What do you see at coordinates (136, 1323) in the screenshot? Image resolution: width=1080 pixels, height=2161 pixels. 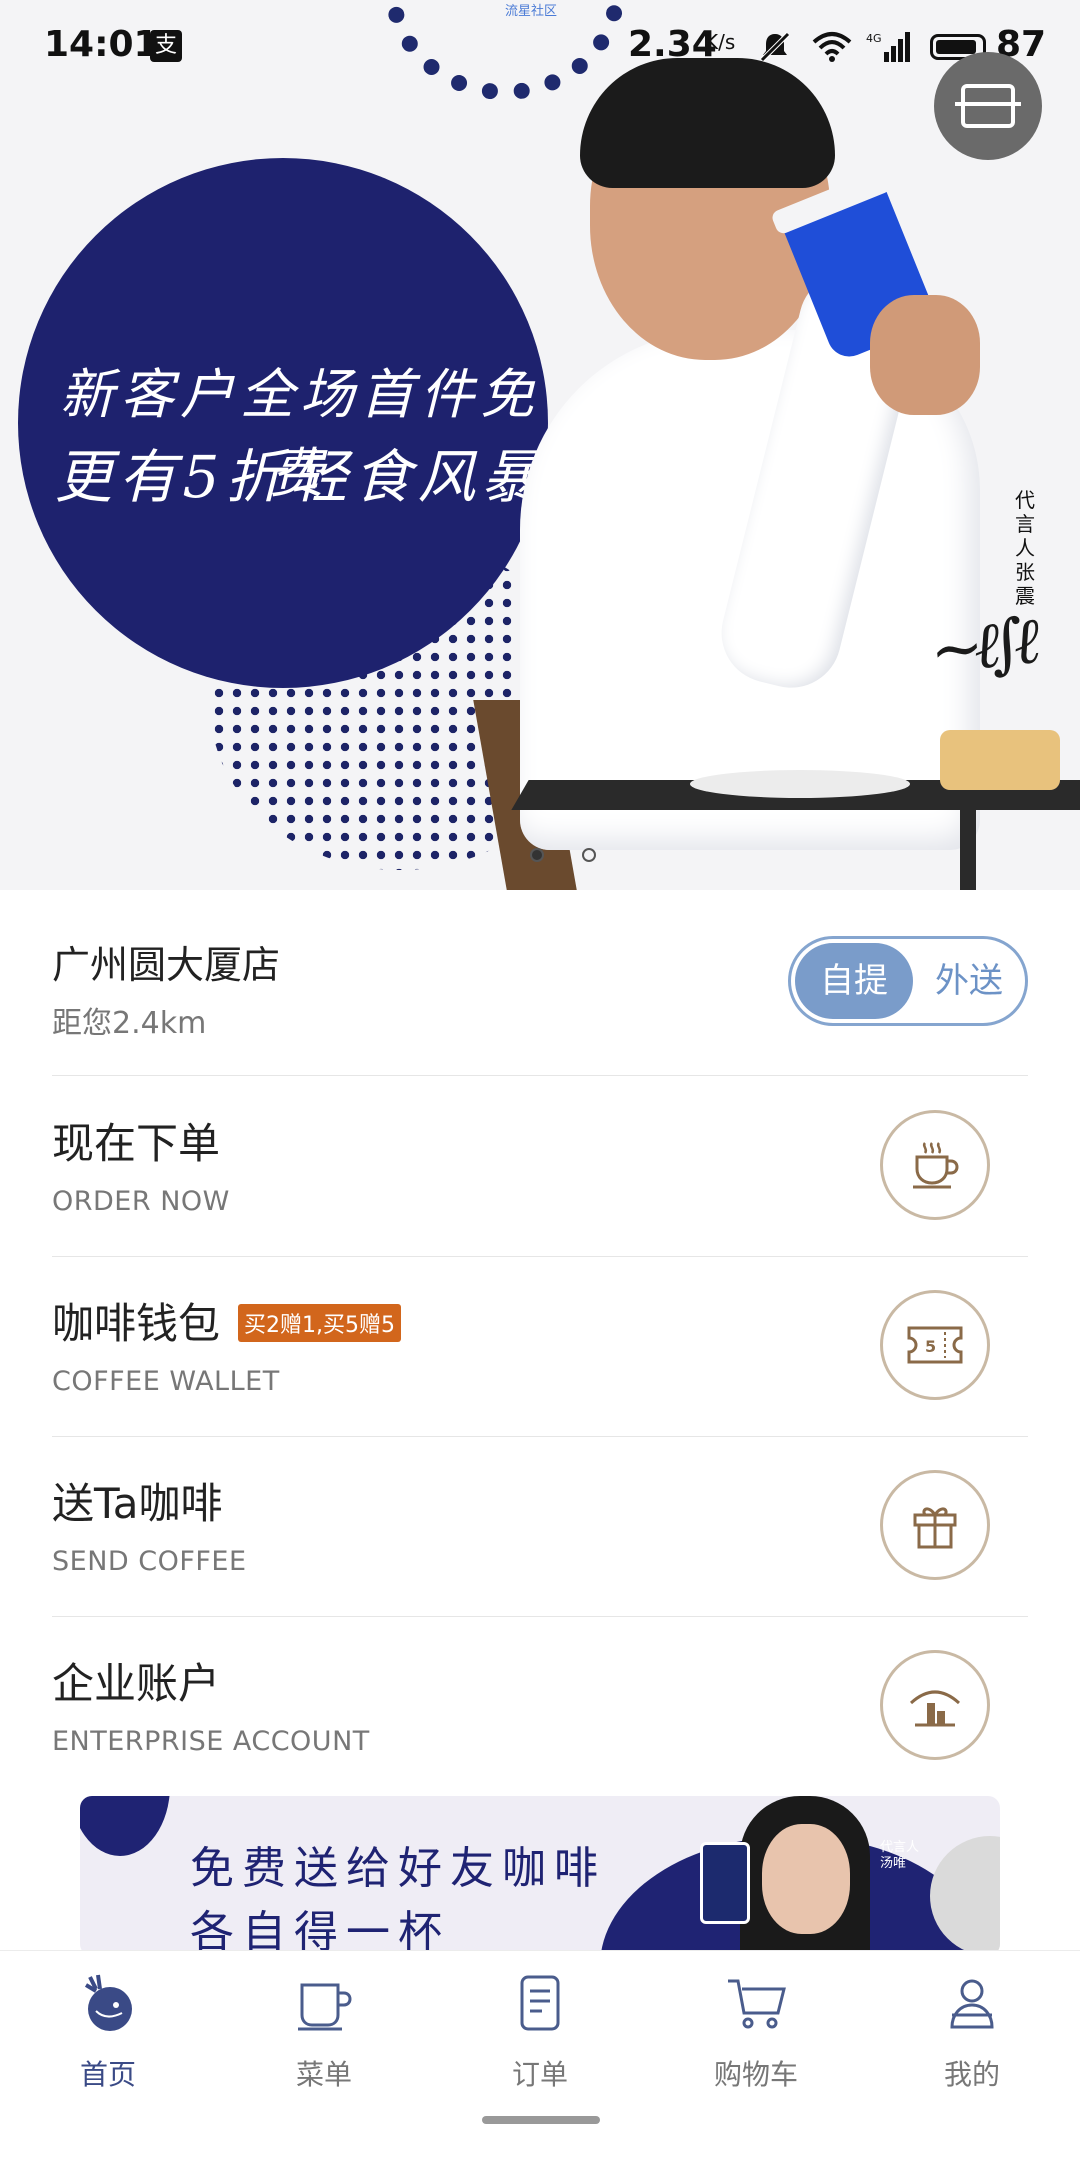 I see `row-title: 咖啡钱包` at bounding box center [136, 1323].